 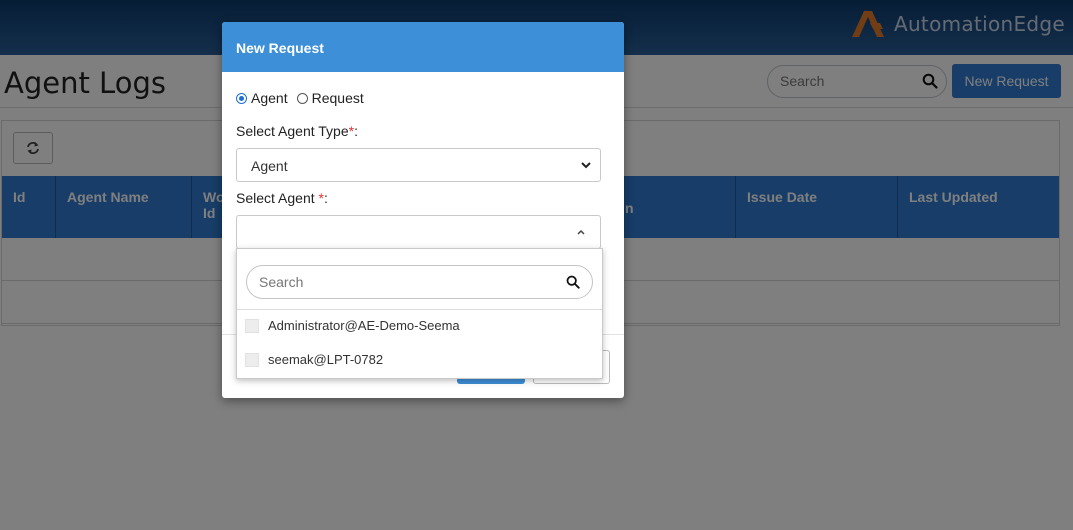 What do you see at coordinates (364, 325) in the screenshot?
I see `list-item-label: Administrator@AE-Demo-Seema` at bounding box center [364, 325].